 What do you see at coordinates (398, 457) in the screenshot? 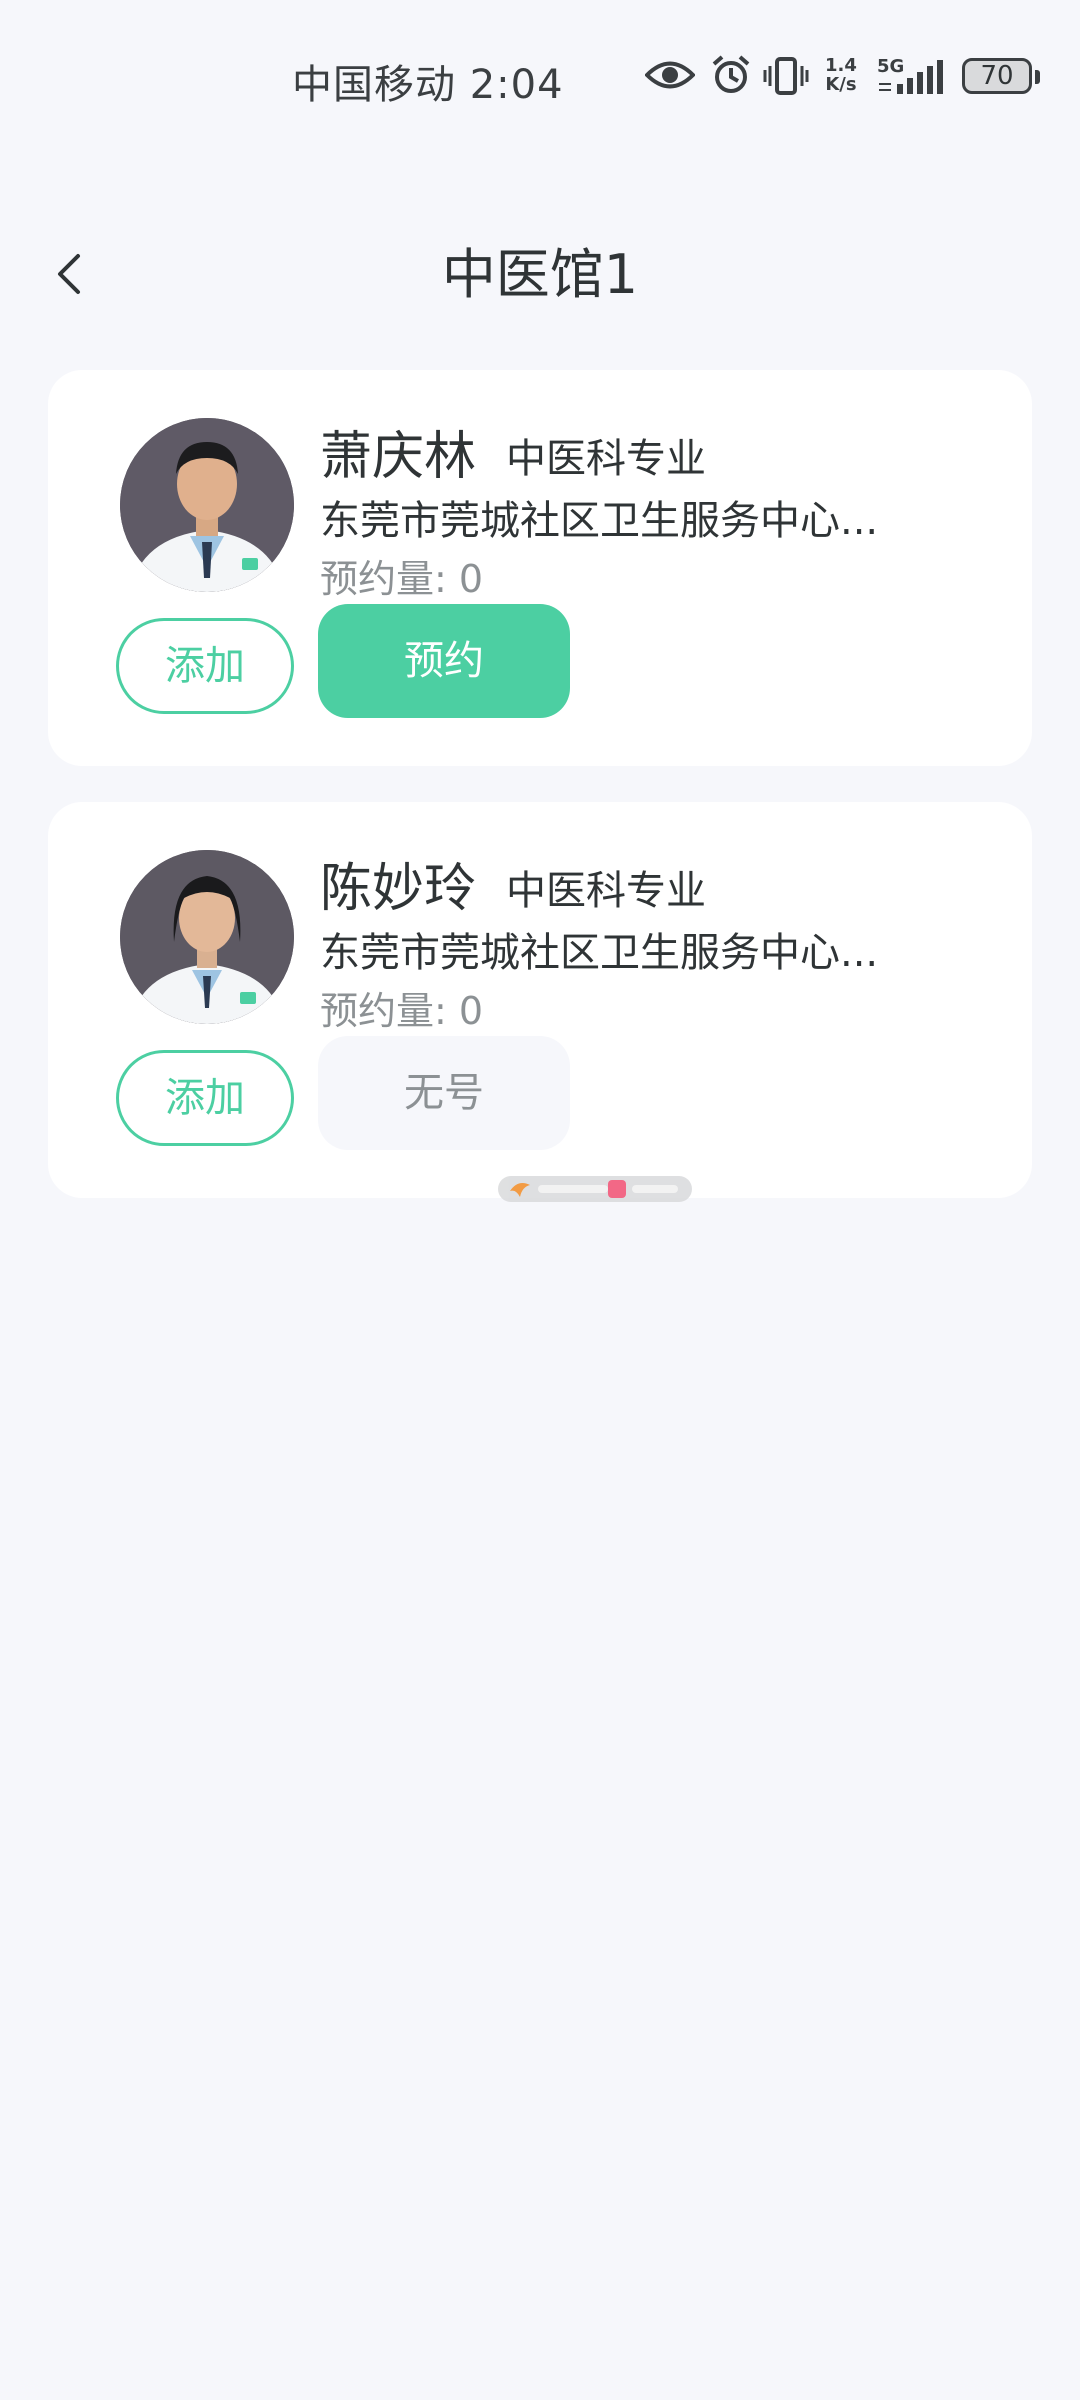
I see `doctor-name: 萧庆林` at bounding box center [398, 457].